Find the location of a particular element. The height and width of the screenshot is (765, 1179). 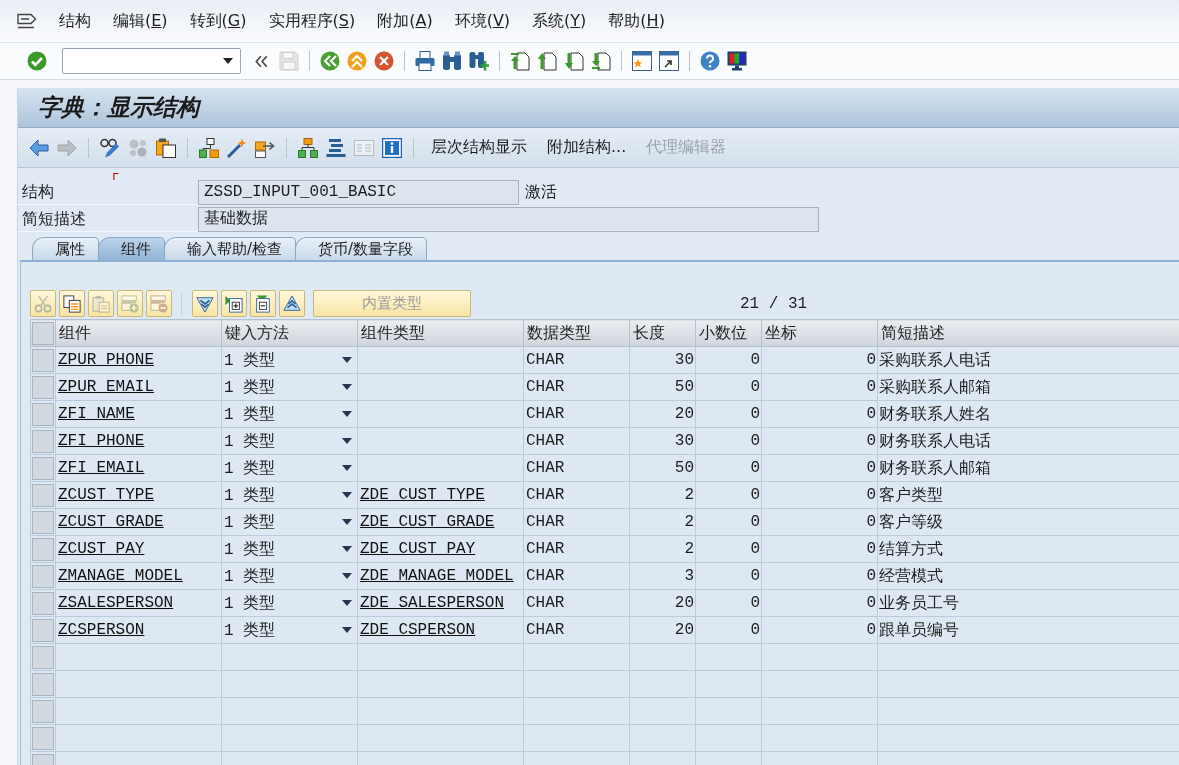

back-arrow-icon is located at coordinates (39, 147).